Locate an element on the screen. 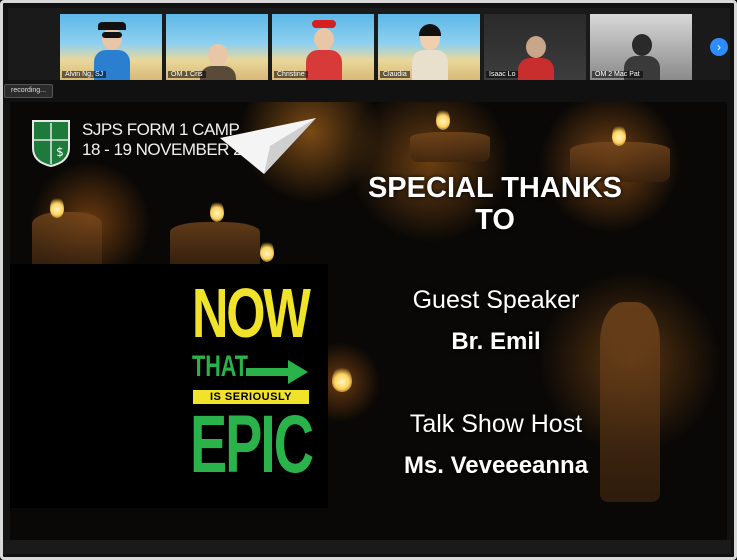 This screenshot has height=560, width=737. participant-tile: Alvin Ng, SJ is located at coordinates (111, 47).